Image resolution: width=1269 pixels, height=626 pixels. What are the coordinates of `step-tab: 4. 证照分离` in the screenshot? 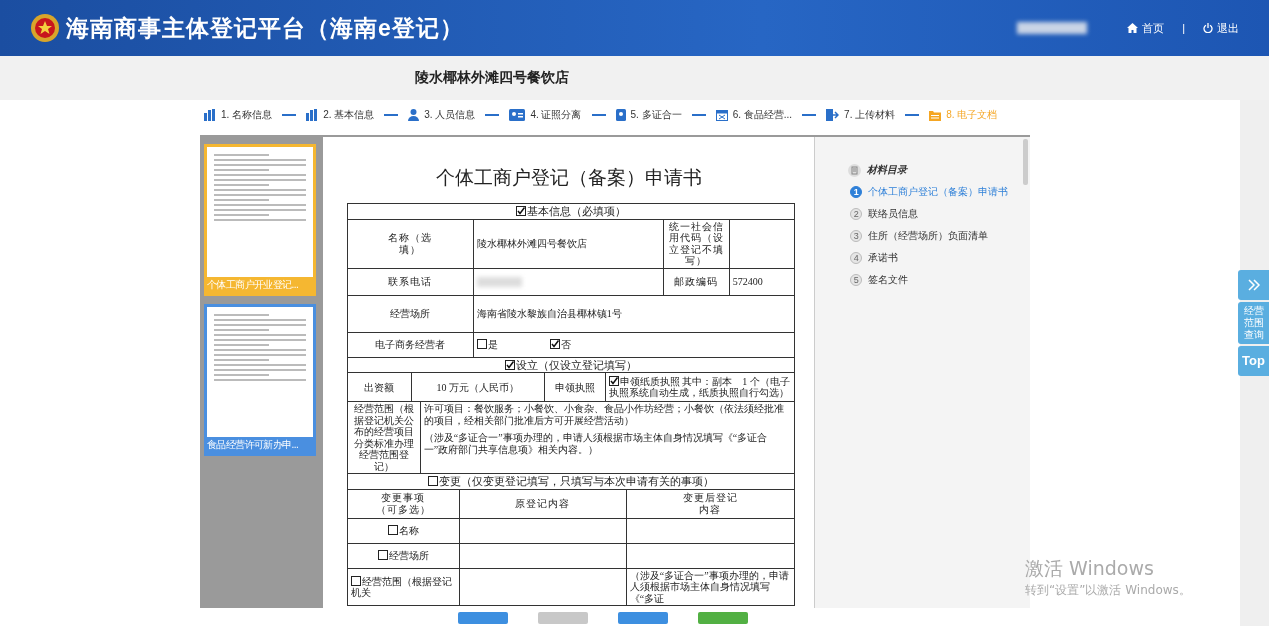 It's located at (545, 115).